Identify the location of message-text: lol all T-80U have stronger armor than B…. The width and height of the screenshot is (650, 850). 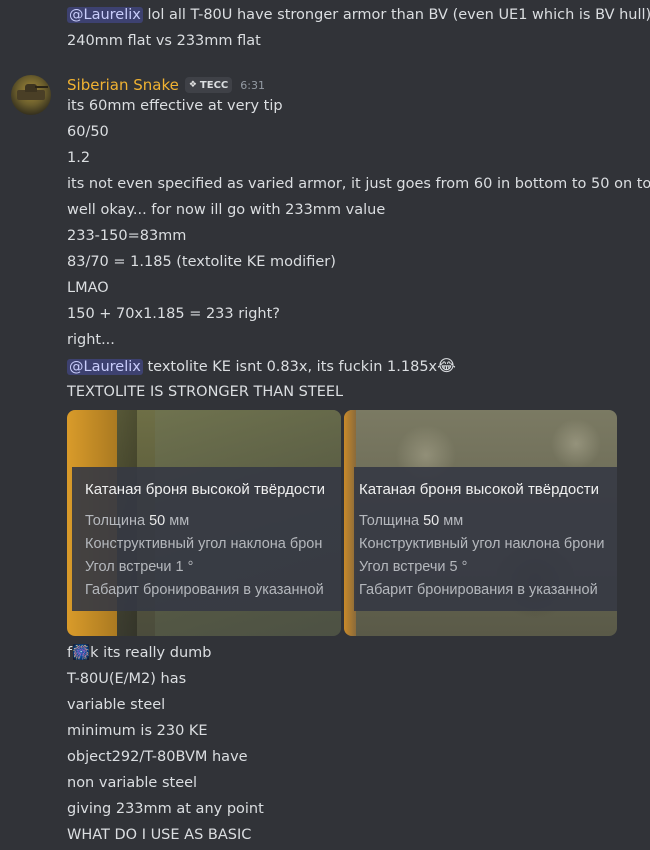
(396, 15).